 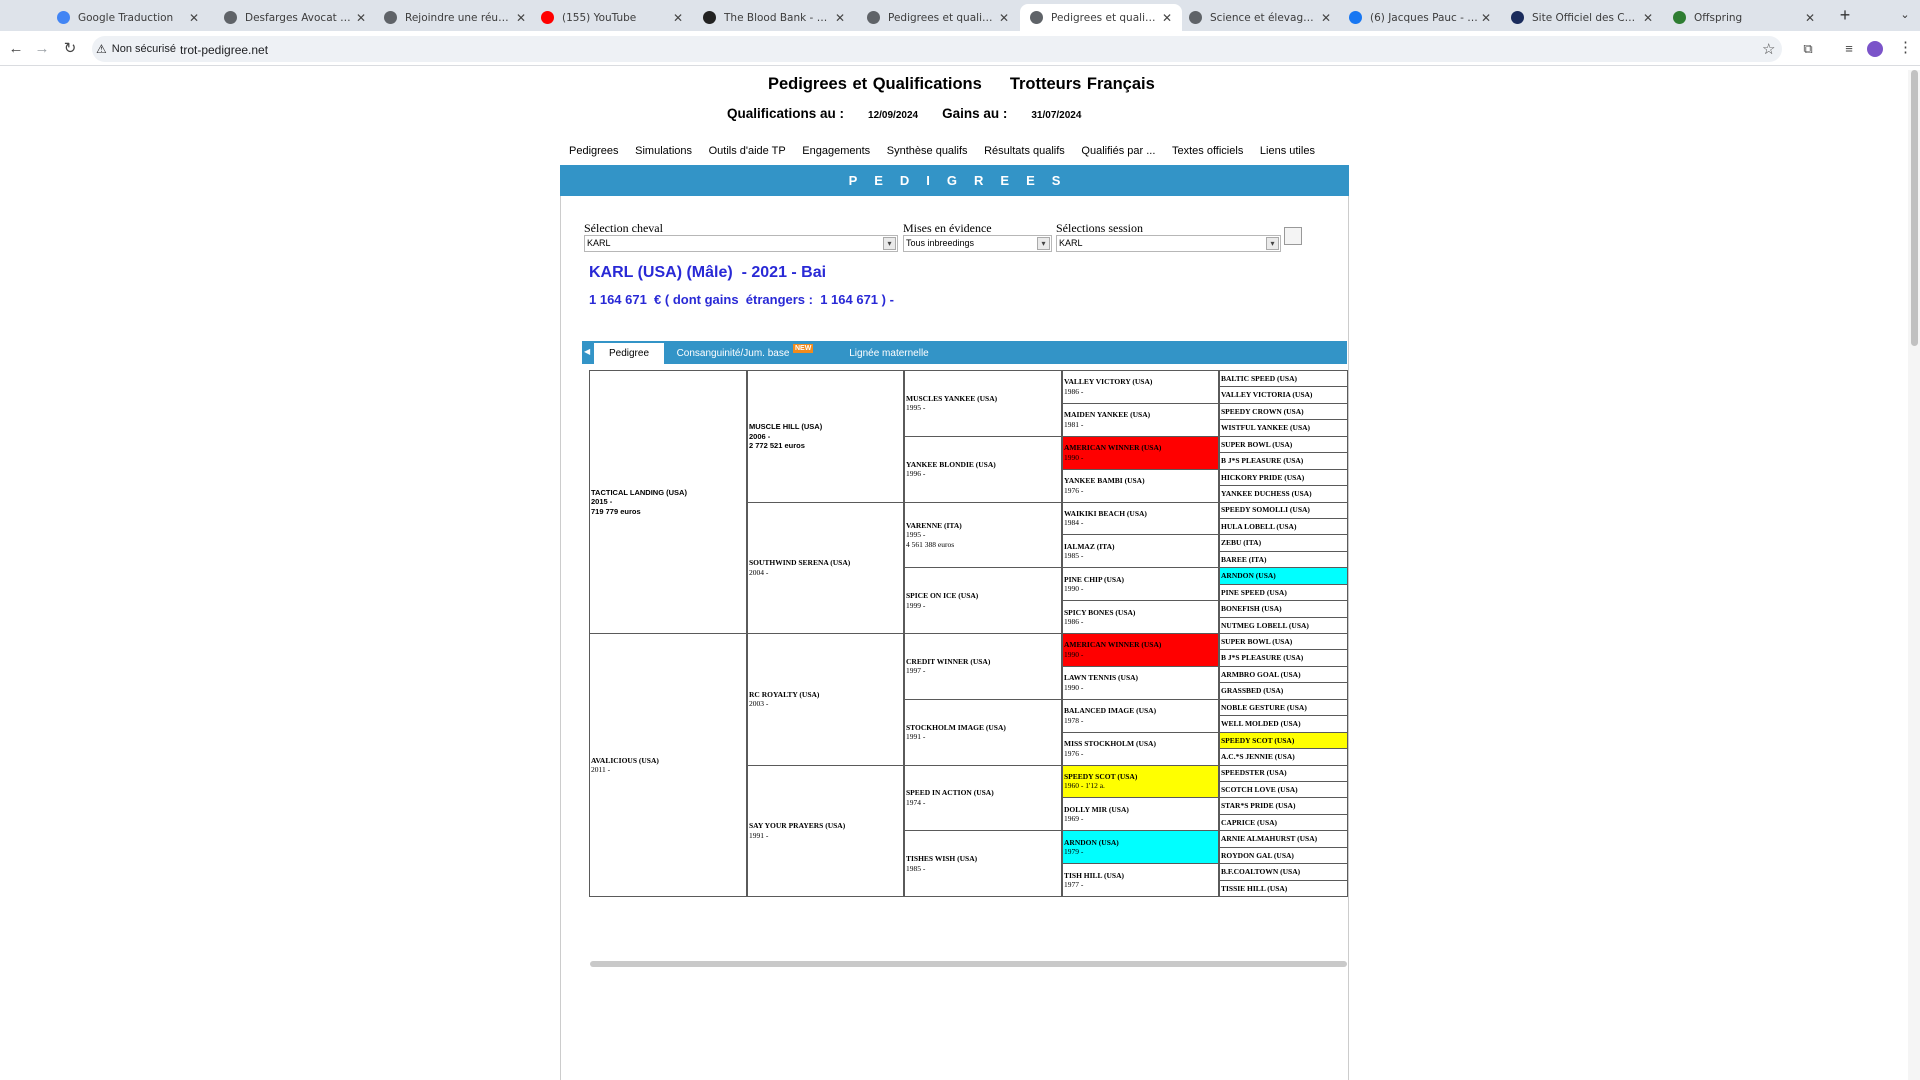 I want to click on ancestor-name: LAWN TENNIS (USA), so click(x=1141, y=678).